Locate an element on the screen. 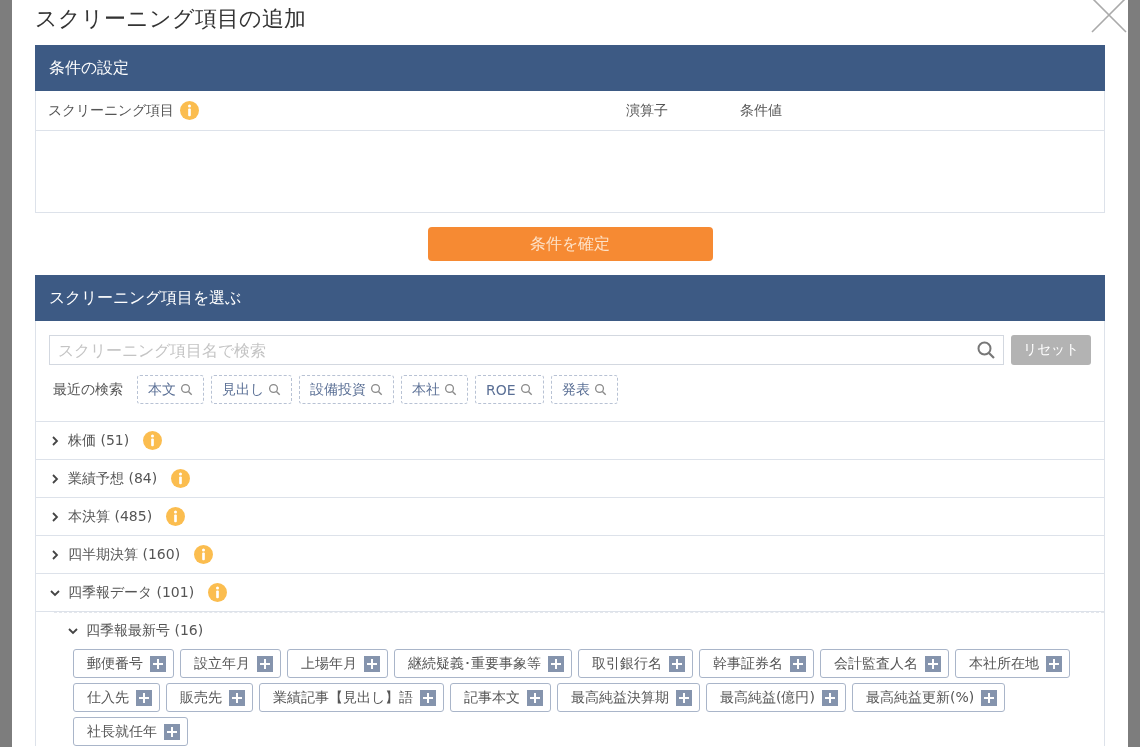  recent-search-tag: 発表 is located at coordinates (584, 389).